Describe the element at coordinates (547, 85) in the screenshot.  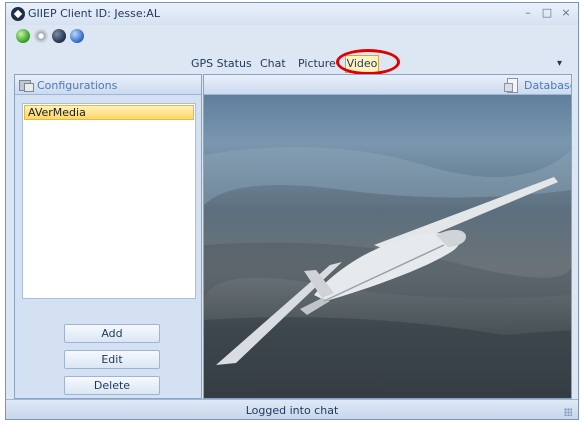
I see `database-label: Database` at that location.